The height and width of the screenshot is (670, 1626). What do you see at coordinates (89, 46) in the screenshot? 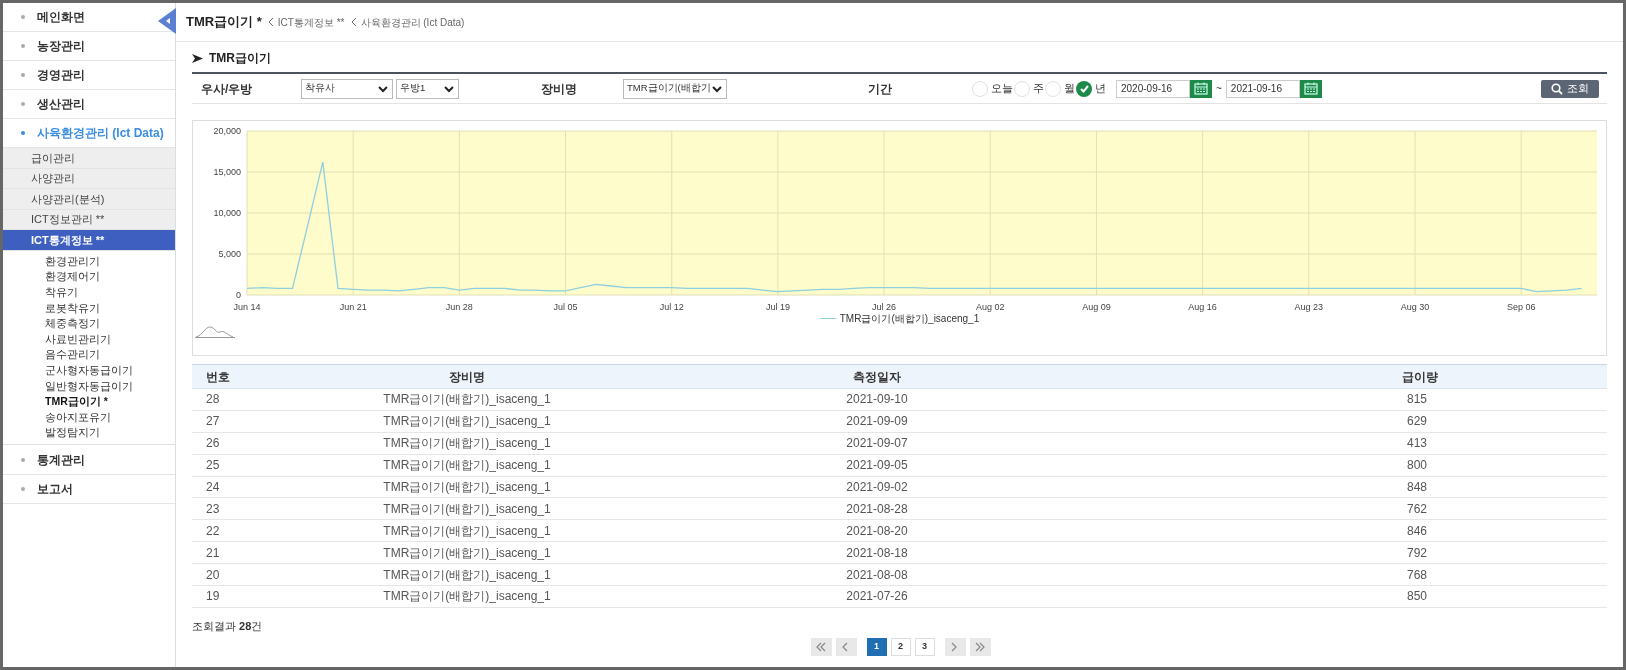
I see `menu-item: 농장관리` at bounding box center [89, 46].